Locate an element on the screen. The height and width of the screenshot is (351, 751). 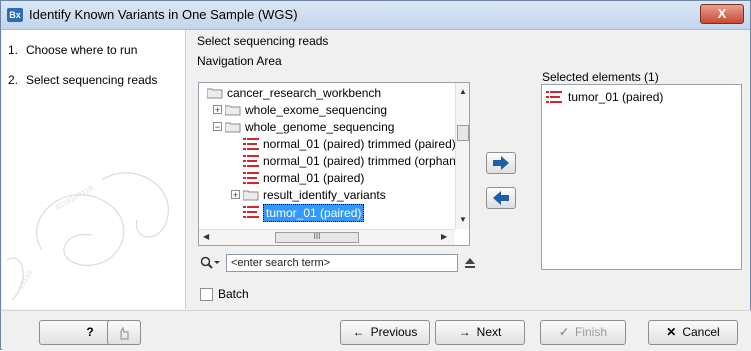
tree-row: normal_01 (paired) is located at coordinates (326, 178).